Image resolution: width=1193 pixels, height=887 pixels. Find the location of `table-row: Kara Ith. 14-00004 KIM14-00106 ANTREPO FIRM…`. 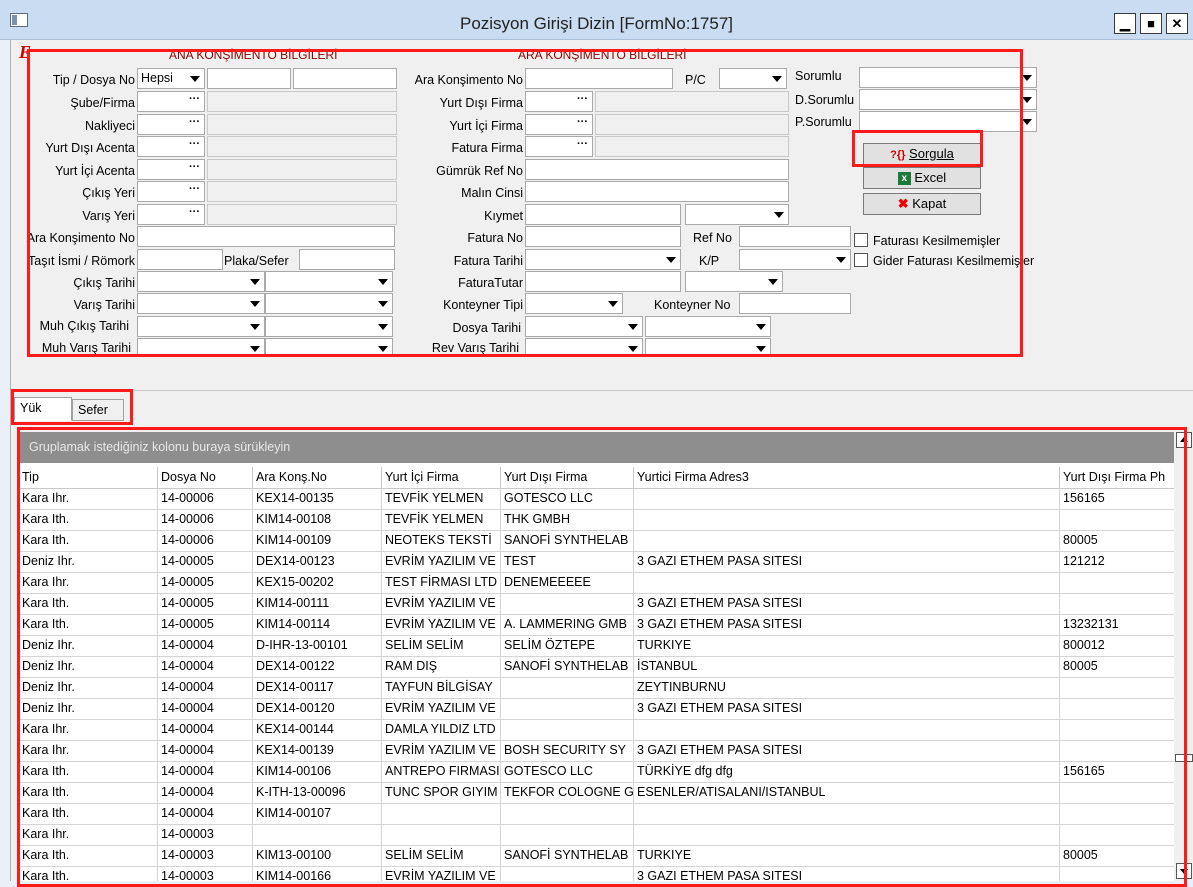

table-row: Kara Ith. 14-00004 KIM14-00106 ANTREPO FIRM… is located at coordinates (599, 772).